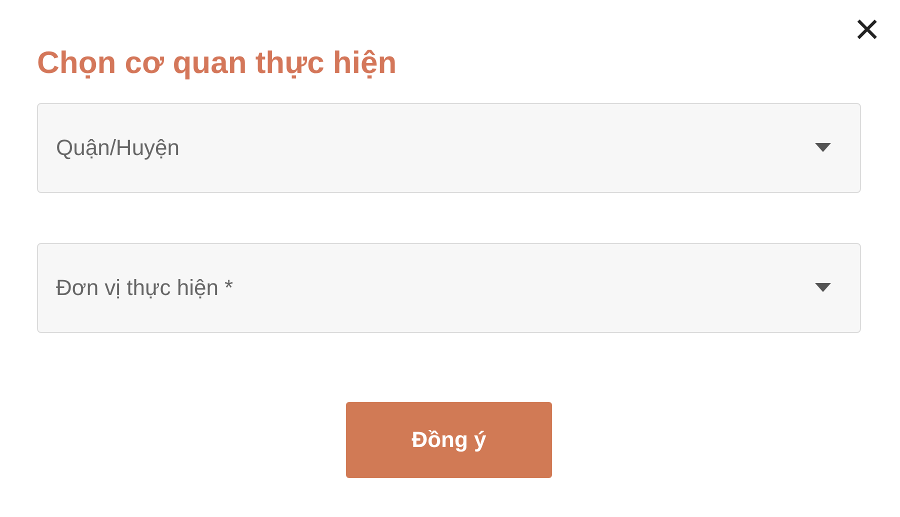 This screenshot has width=900, height=517. I want to click on dialog-title: Chọn cơ quan thực hiện, so click(217, 63).